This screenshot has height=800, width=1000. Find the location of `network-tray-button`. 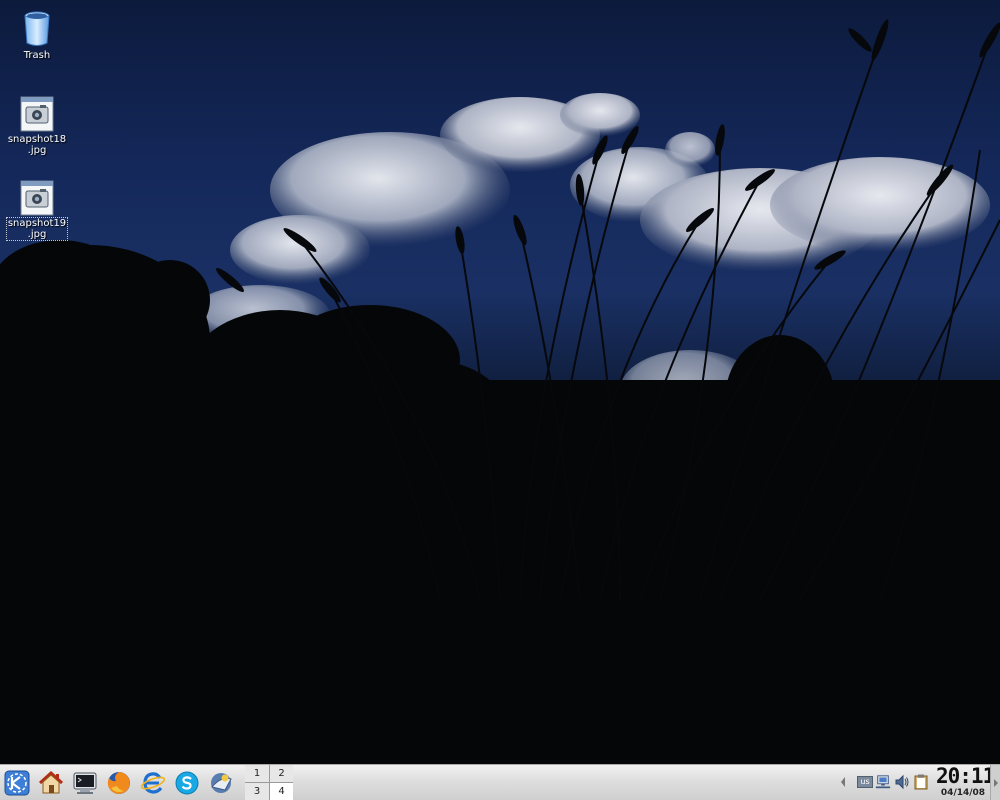

network-tray-button is located at coordinates (883, 782).